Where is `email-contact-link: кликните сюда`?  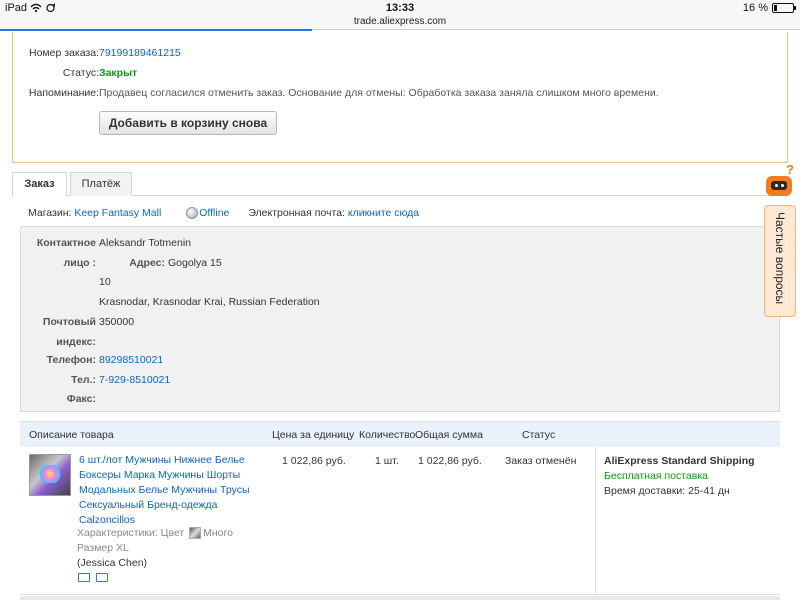 email-contact-link: кликните сюда is located at coordinates (383, 213).